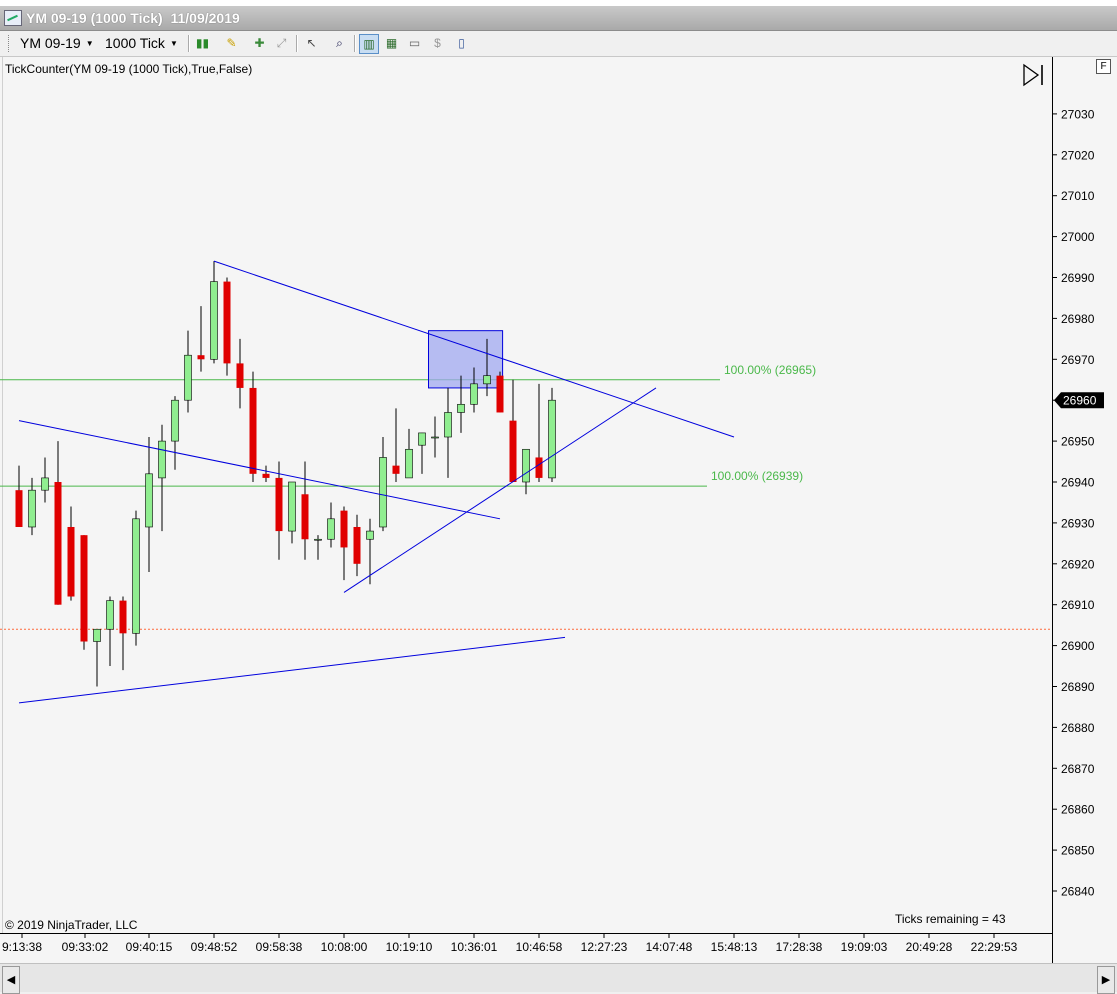  I want to click on chart-window-icon, so click(13, 18).